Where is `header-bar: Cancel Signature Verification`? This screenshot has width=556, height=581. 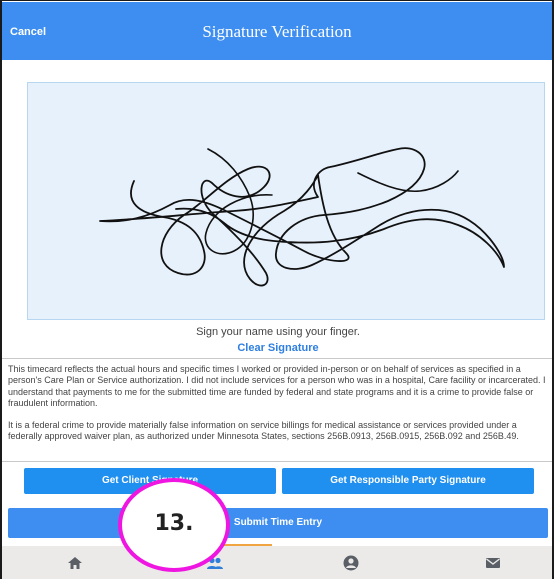
header-bar: Cancel Signature Verification is located at coordinates (277, 31).